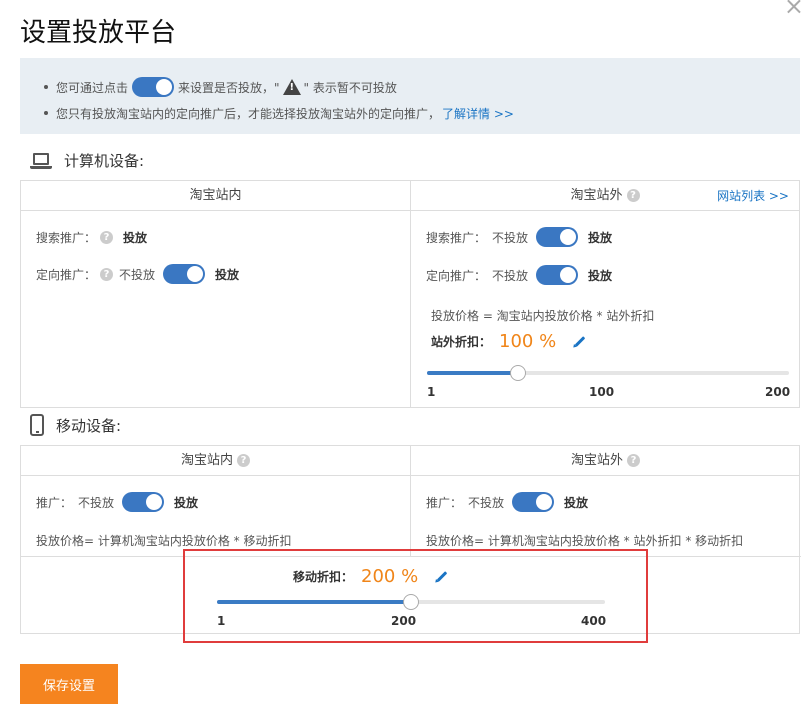 The height and width of the screenshot is (713, 812). What do you see at coordinates (89, 425) in the screenshot?
I see `mobile-heading-label: 移动设备:` at bounding box center [89, 425].